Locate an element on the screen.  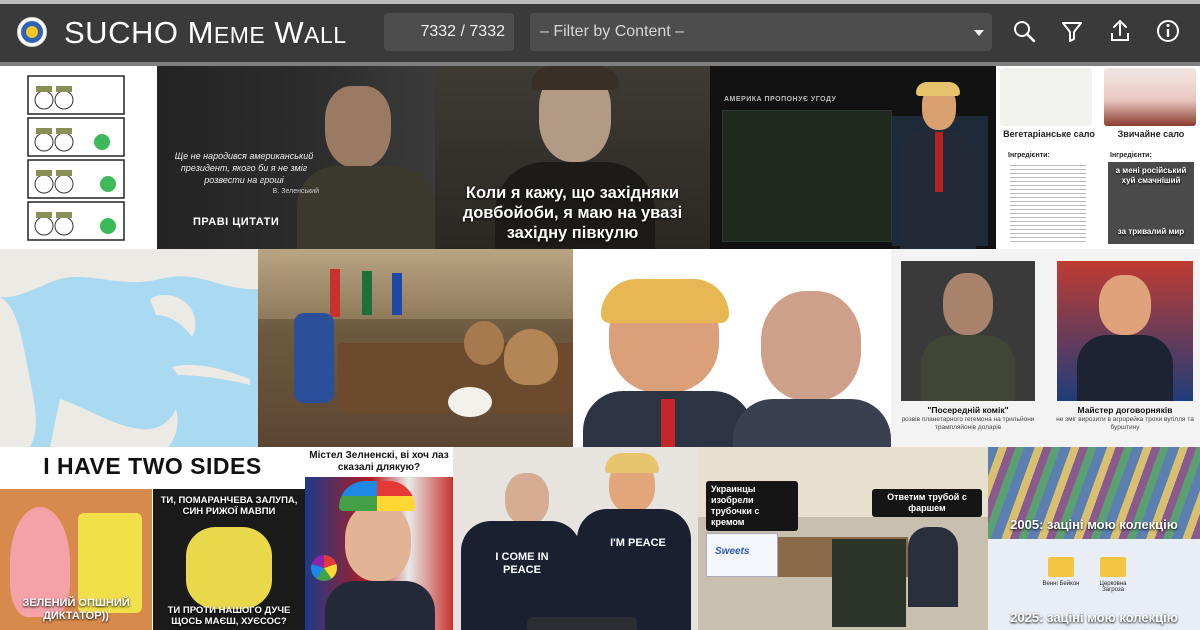
filter-icon is located at coordinates (1072, 31).